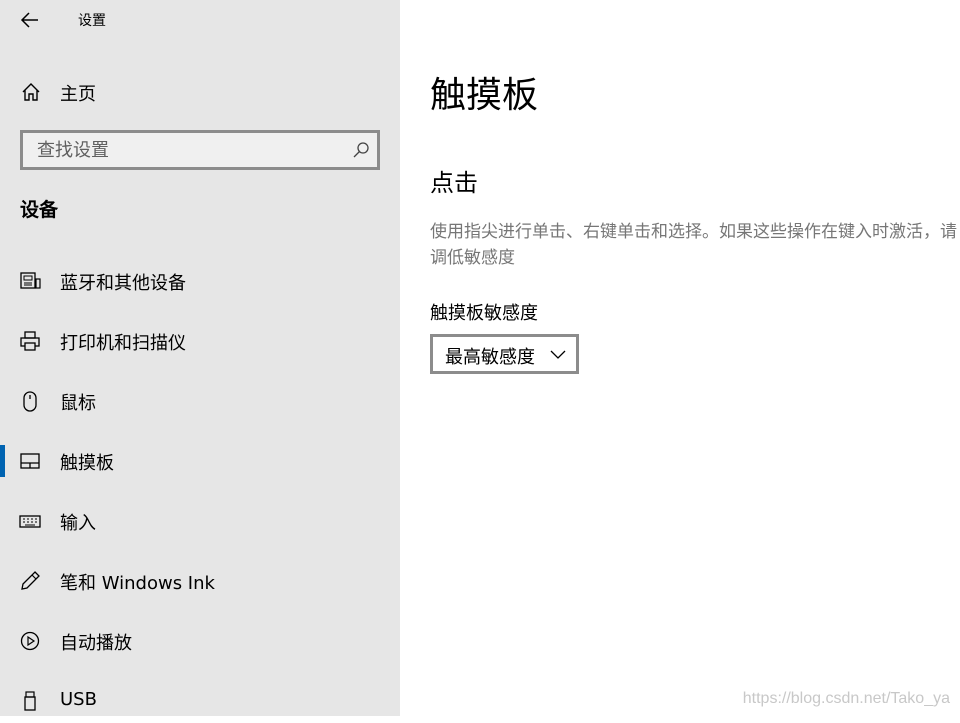 This screenshot has width=960, height=723. I want to click on sensitivity-value: 最高敏感度, so click(490, 357).